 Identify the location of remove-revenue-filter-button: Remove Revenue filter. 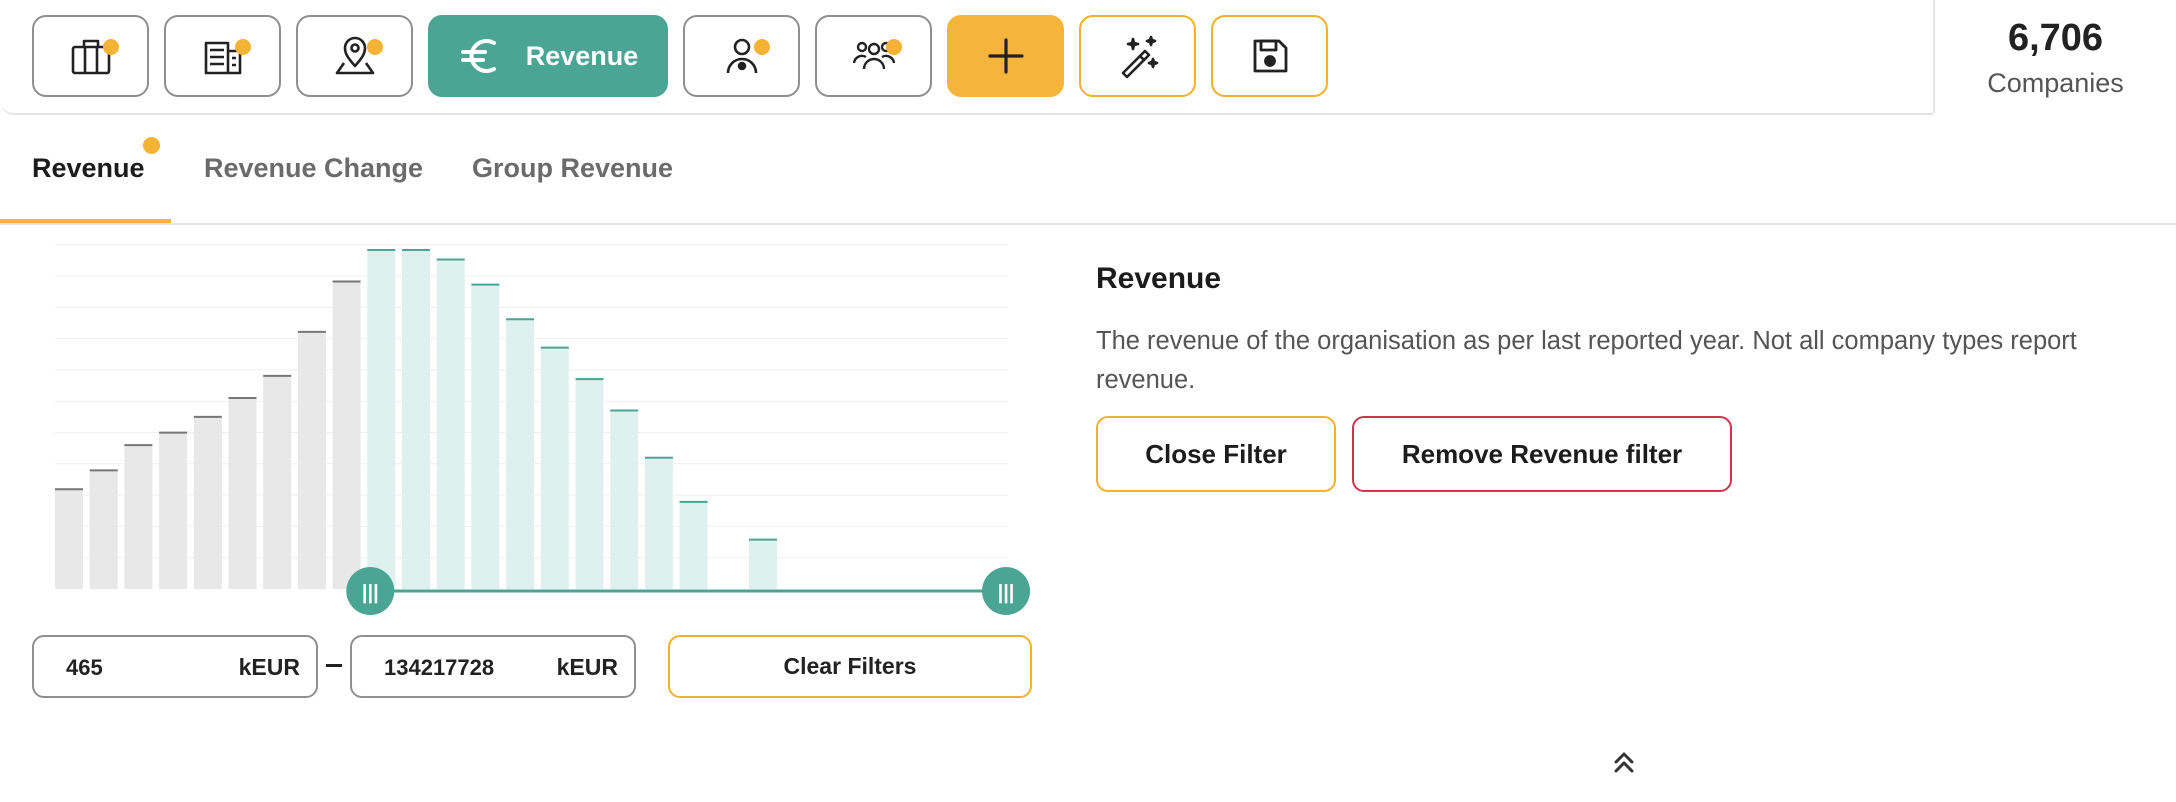
(1542, 454).